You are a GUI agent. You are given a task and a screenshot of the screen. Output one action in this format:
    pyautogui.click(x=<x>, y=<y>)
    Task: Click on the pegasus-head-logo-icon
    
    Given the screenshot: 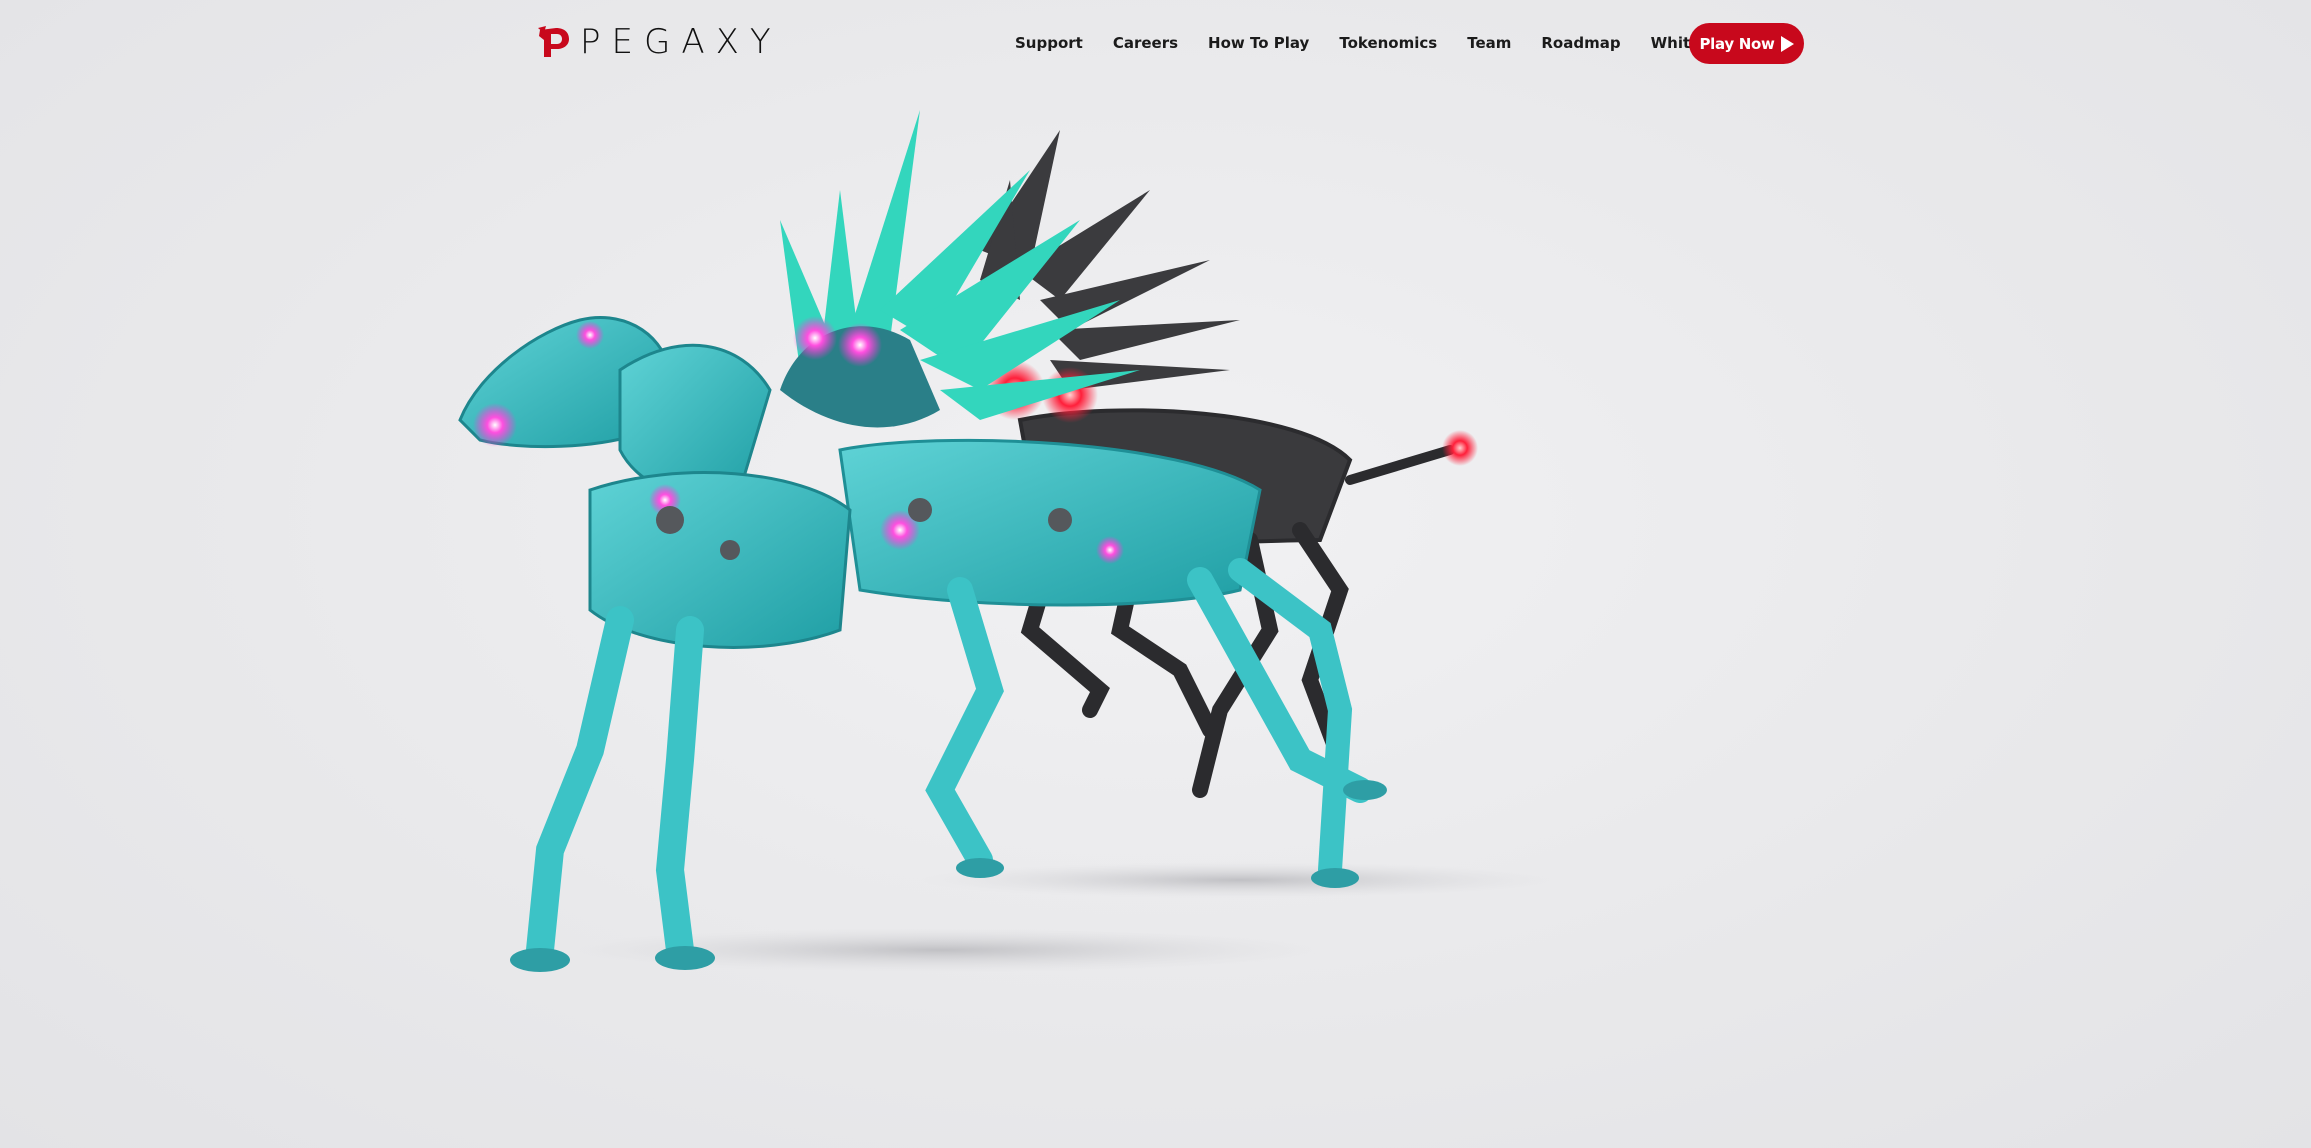 What is the action you would take?
    pyautogui.click(x=553, y=41)
    